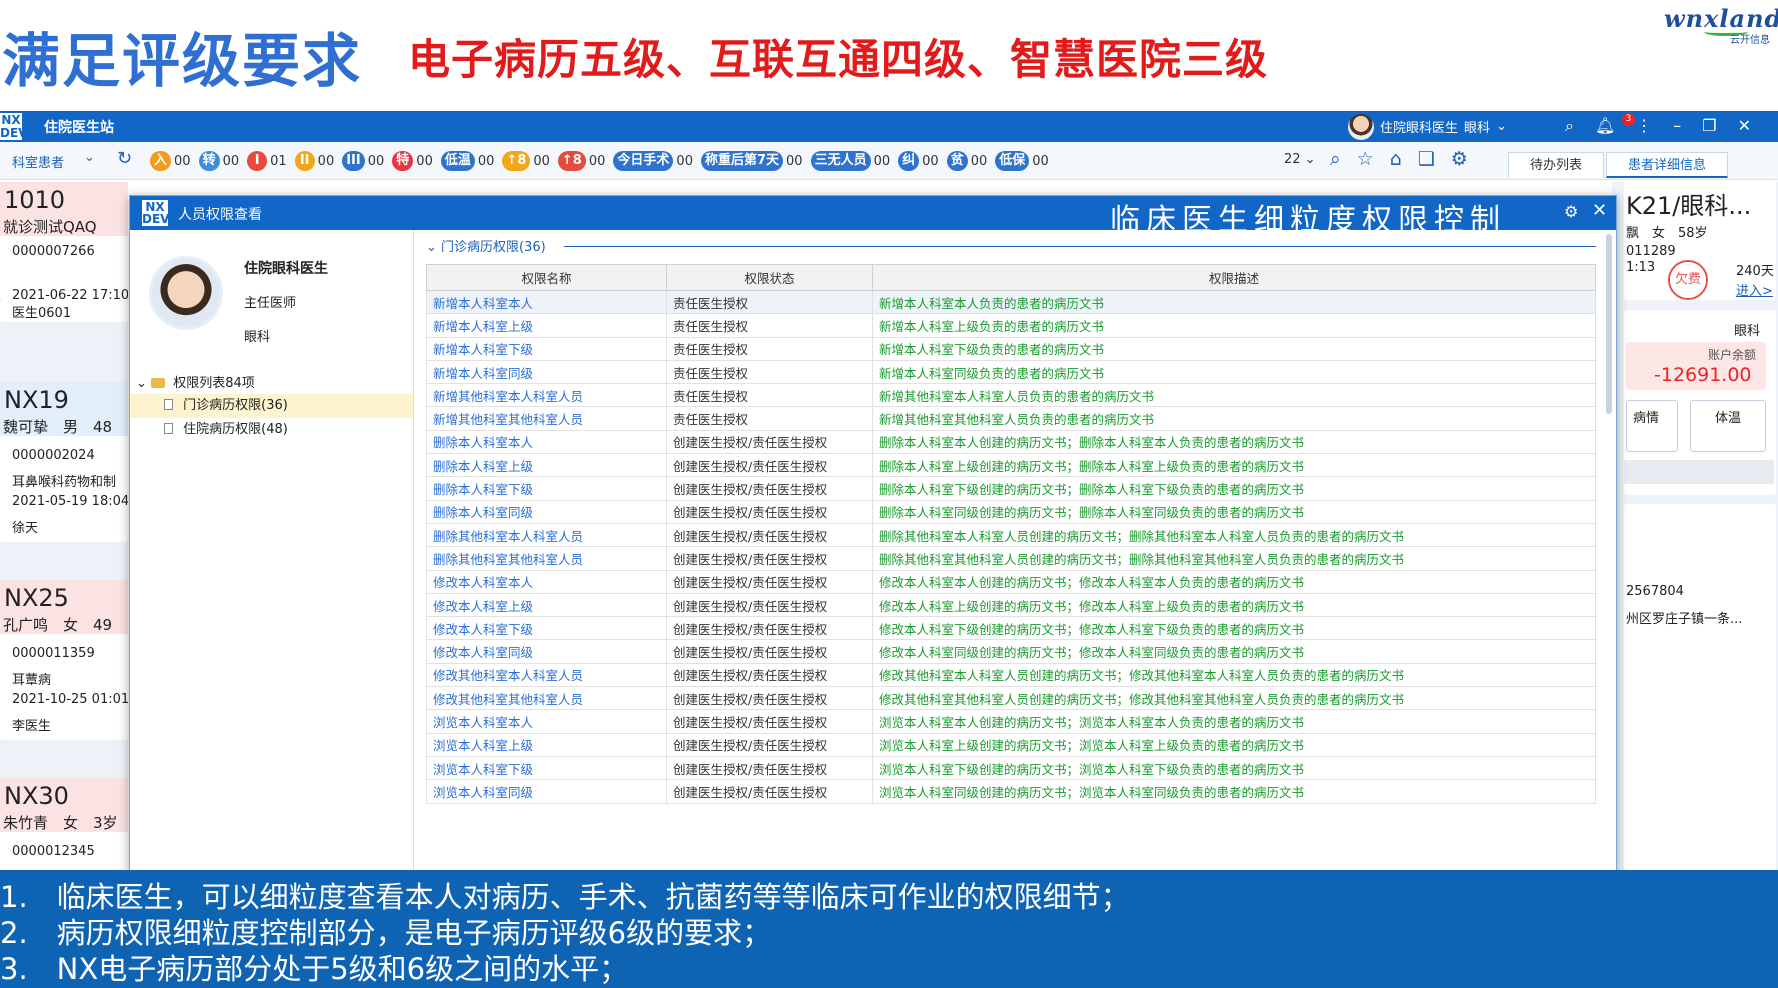 This screenshot has width=1778, height=988. Describe the element at coordinates (1641, 267) in the screenshot. I see `detail-time: 1:13` at that location.